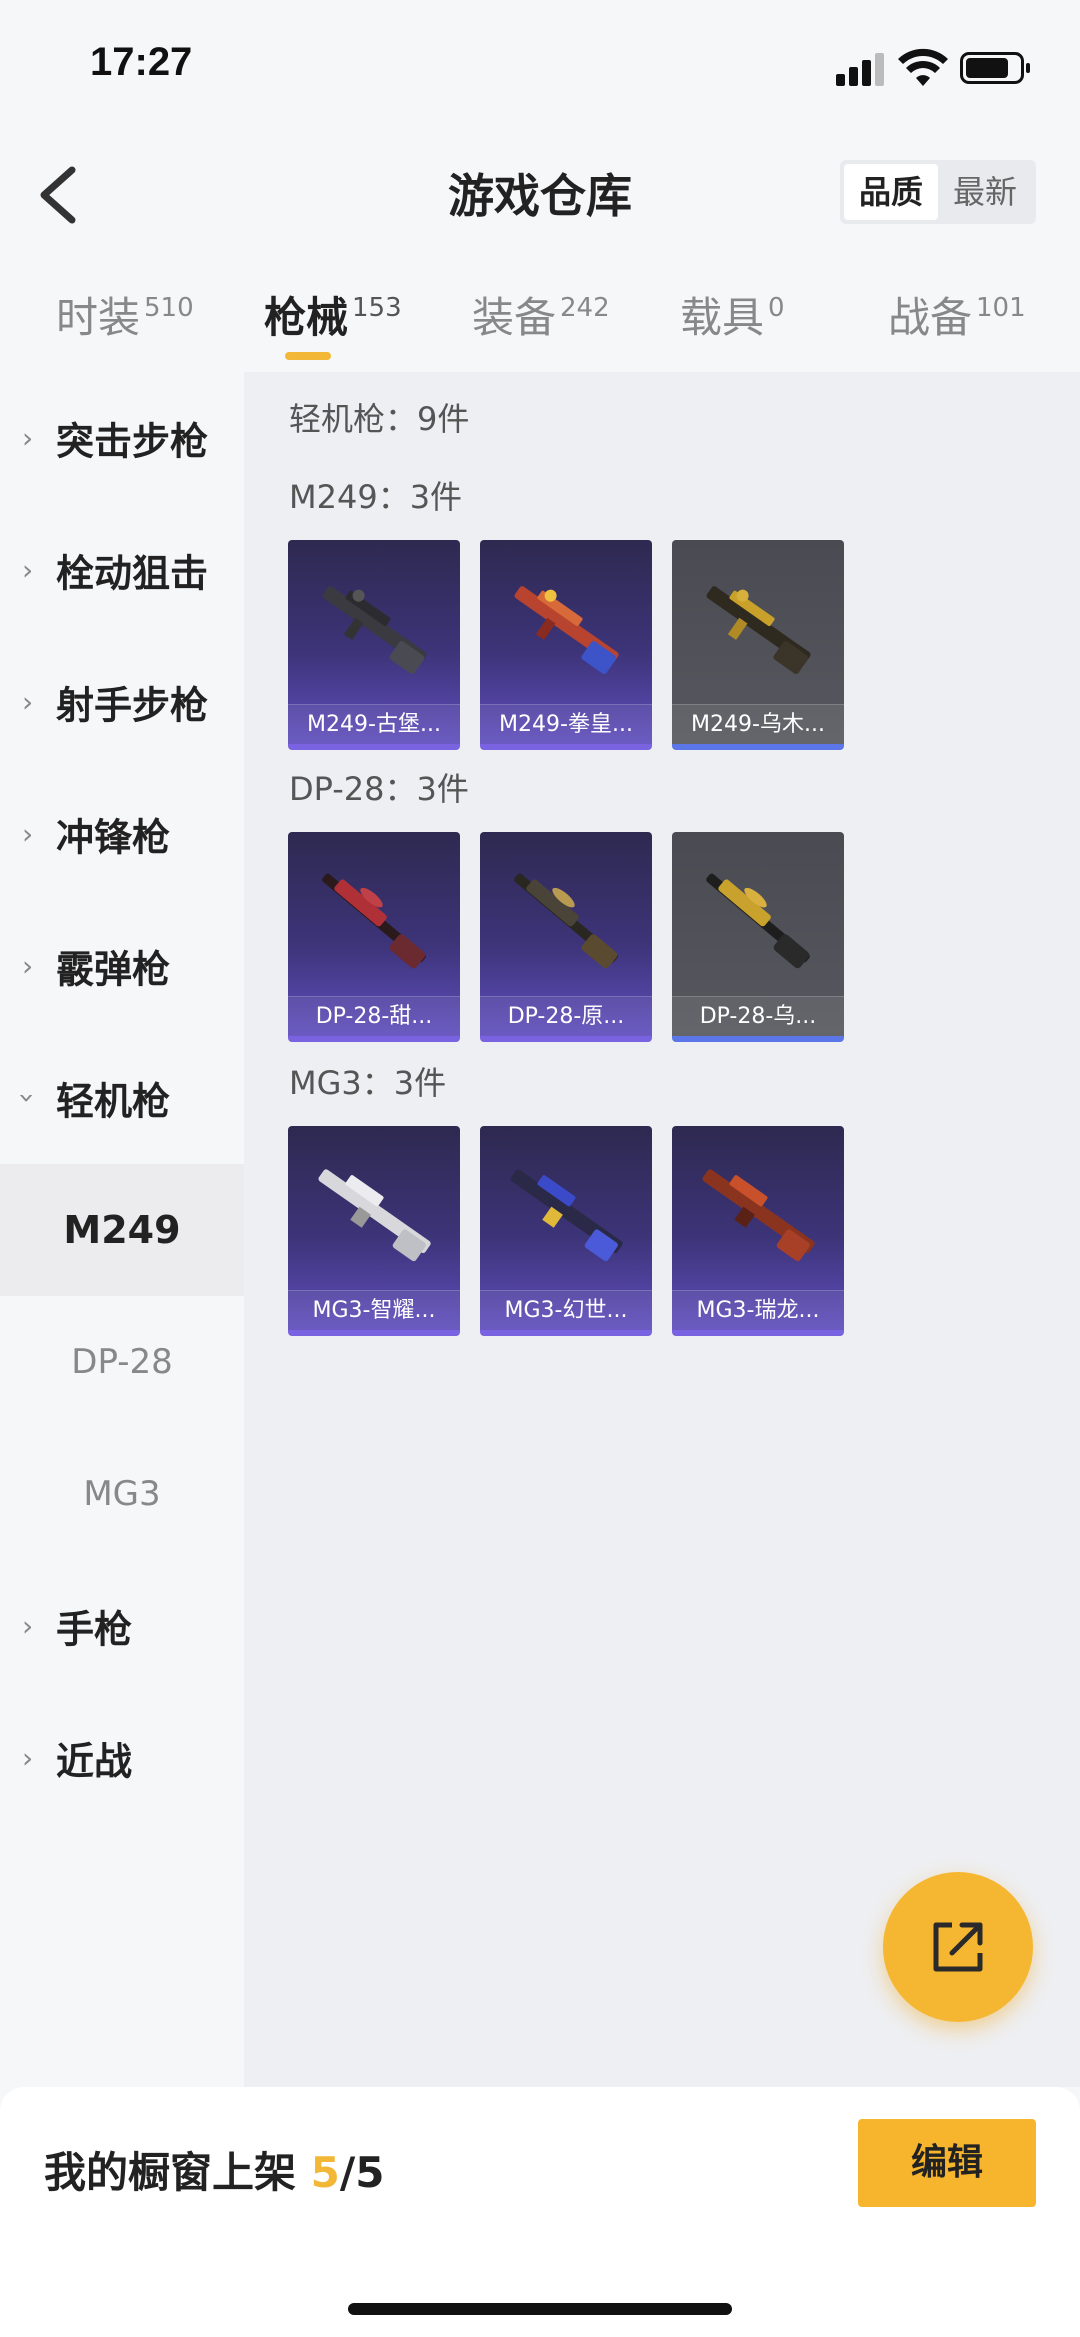 Image resolution: width=1080 pixels, height=2337 pixels. What do you see at coordinates (169, 308) in the screenshot?
I see `tab-count: 510` at bounding box center [169, 308].